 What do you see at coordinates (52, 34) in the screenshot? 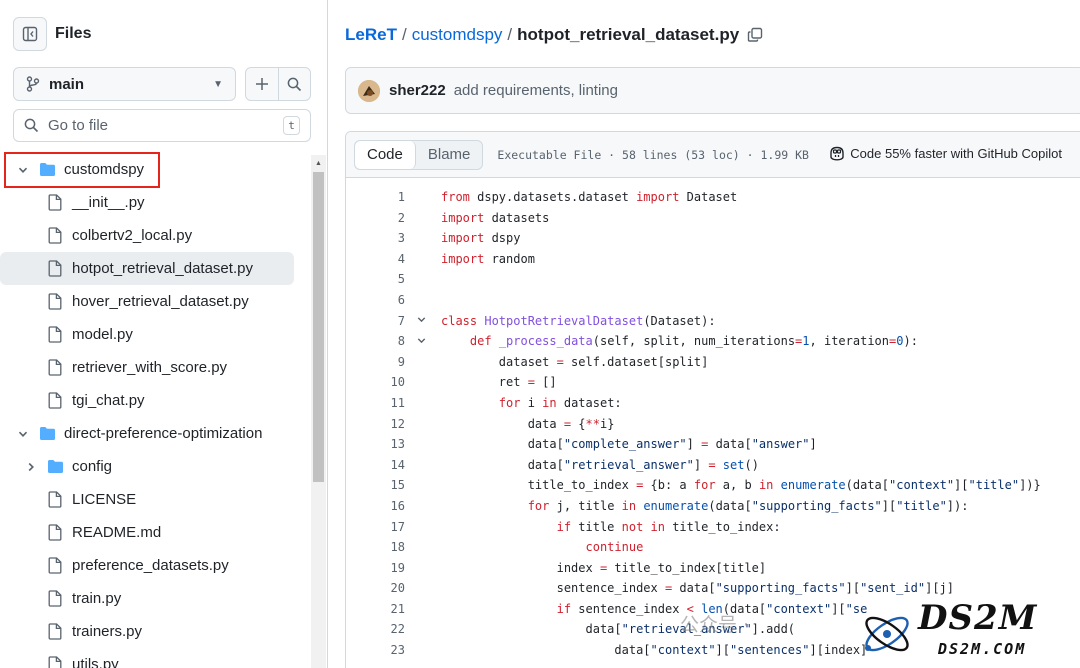
I see `files-header: Files` at bounding box center [52, 34].